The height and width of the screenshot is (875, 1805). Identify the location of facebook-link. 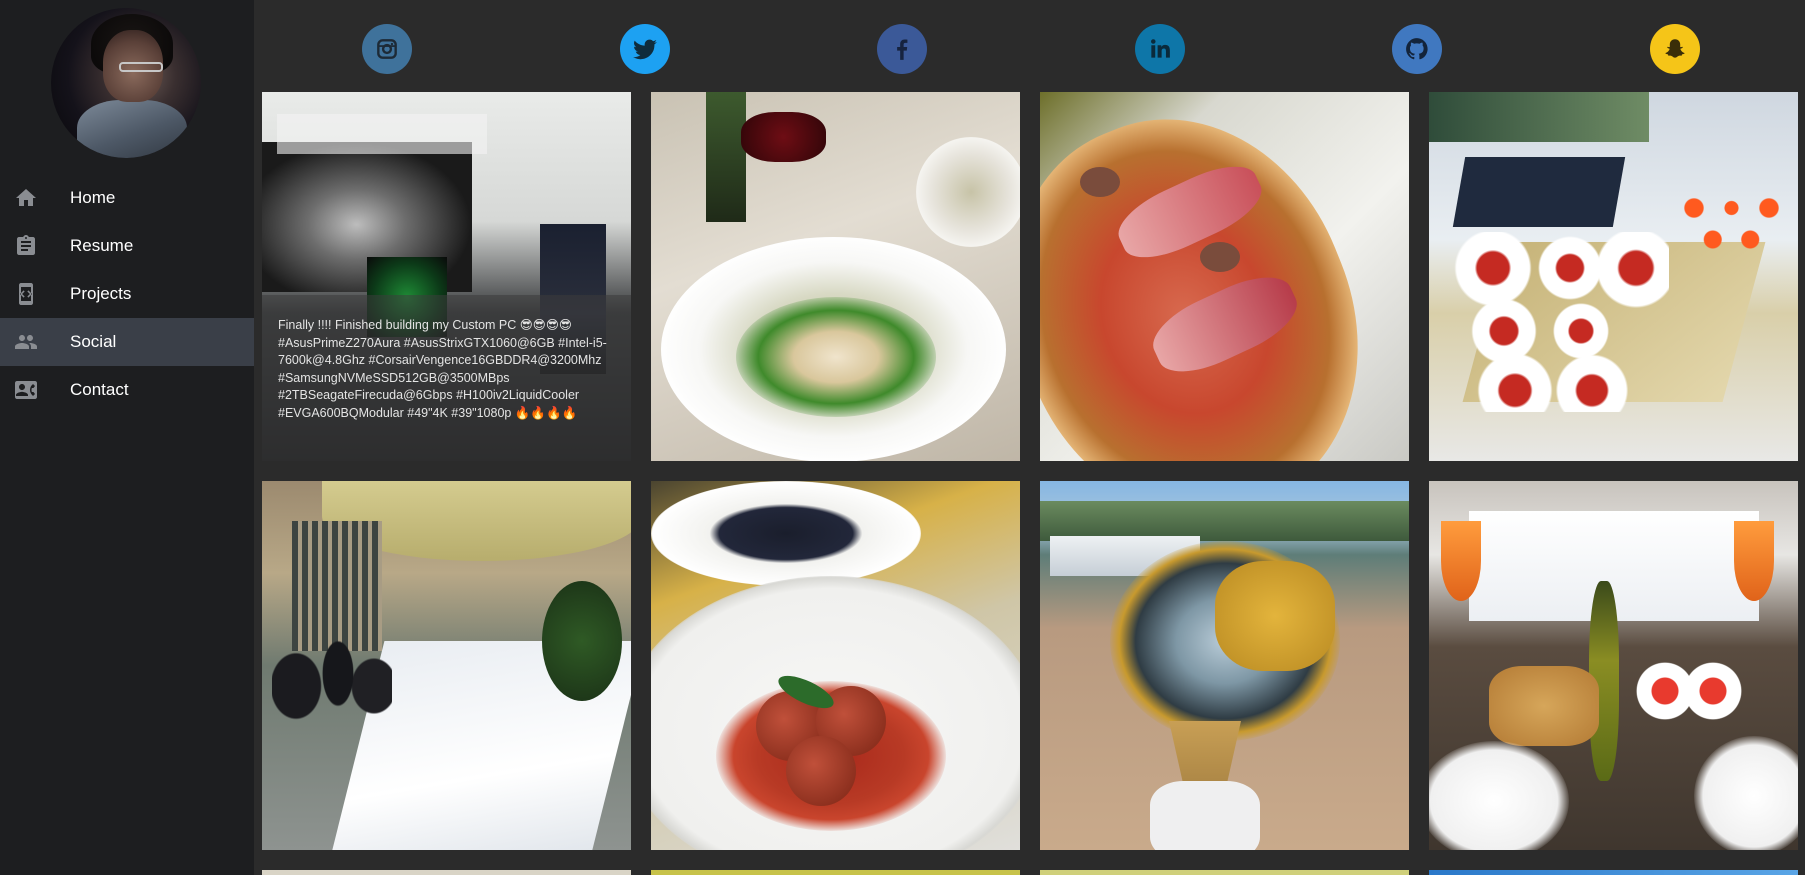
(902, 49).